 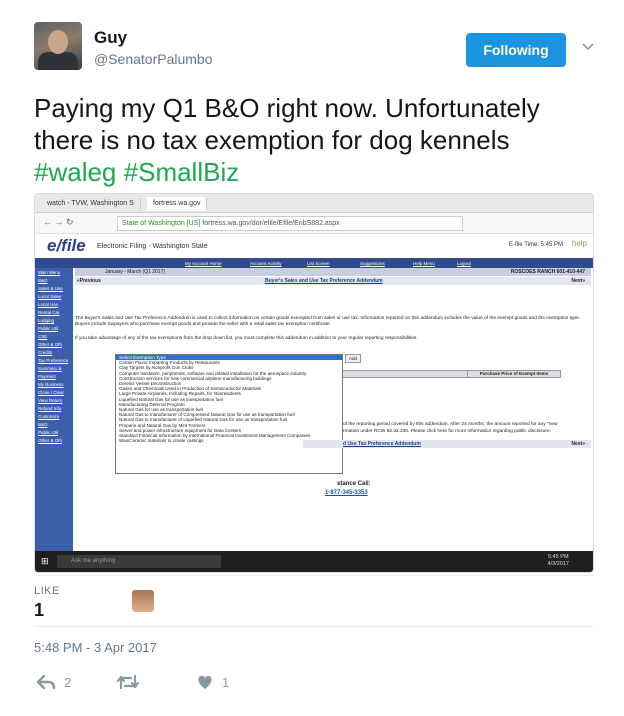 What do you see at coordinates (49, 312) in the screenshot?
I see `sidebar-item: Rental Car` at bounding box center [49, 312].